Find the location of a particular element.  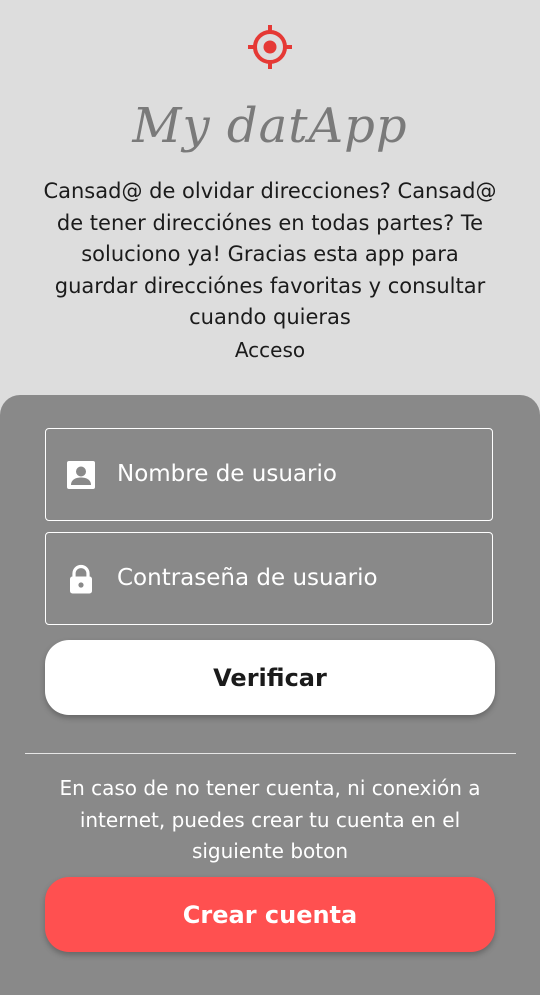

verify-button: Verificar is located at coordinates (270, 677).